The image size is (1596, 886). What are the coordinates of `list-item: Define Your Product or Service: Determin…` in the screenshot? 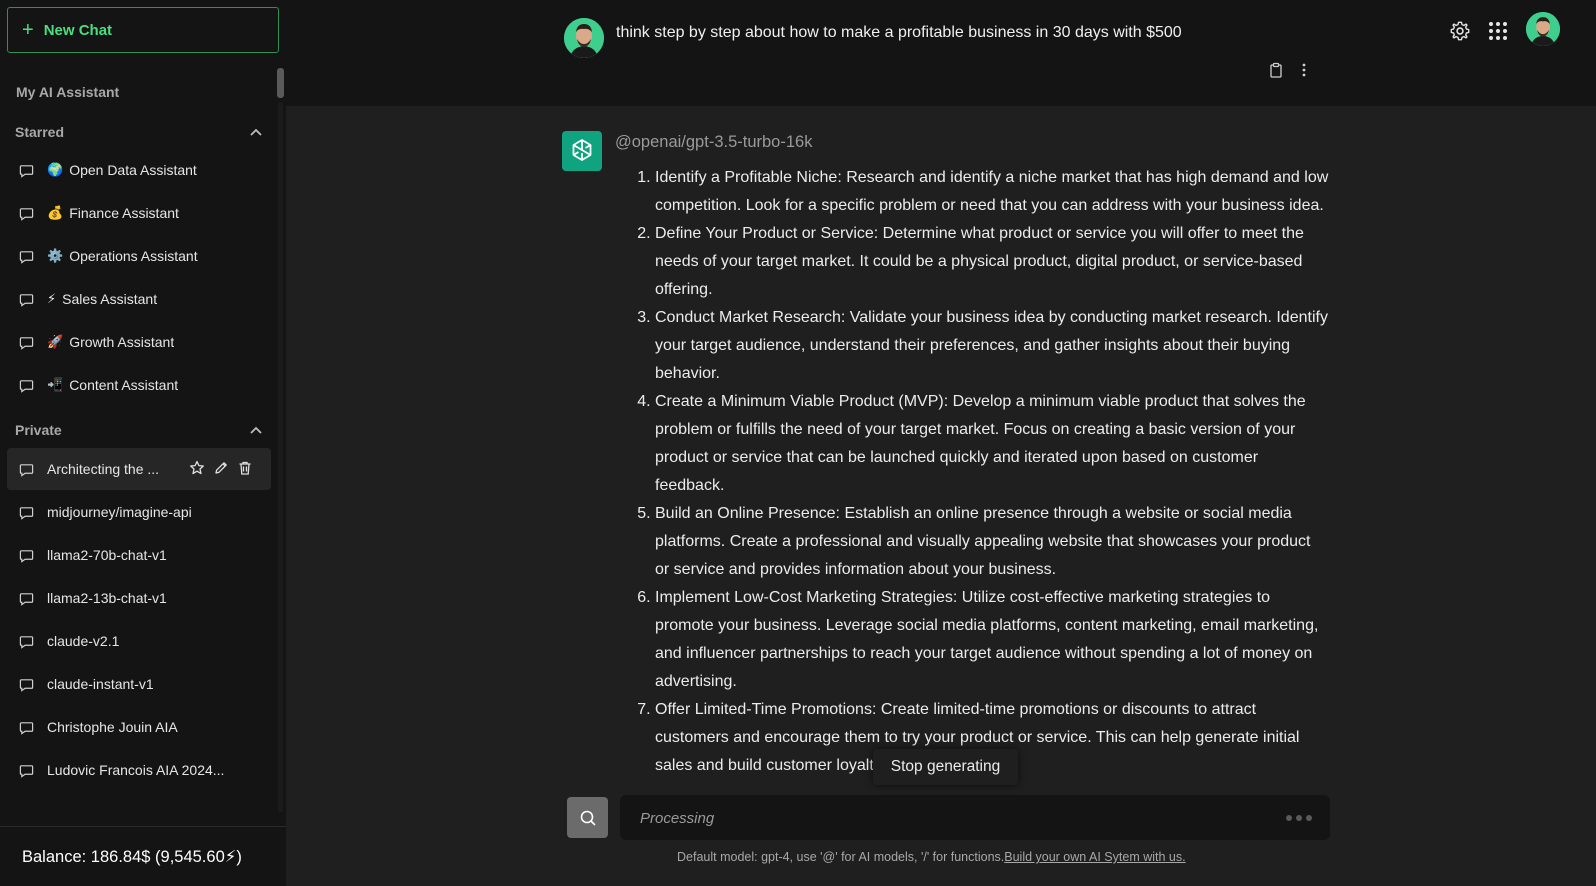 It's located at (992, 262).